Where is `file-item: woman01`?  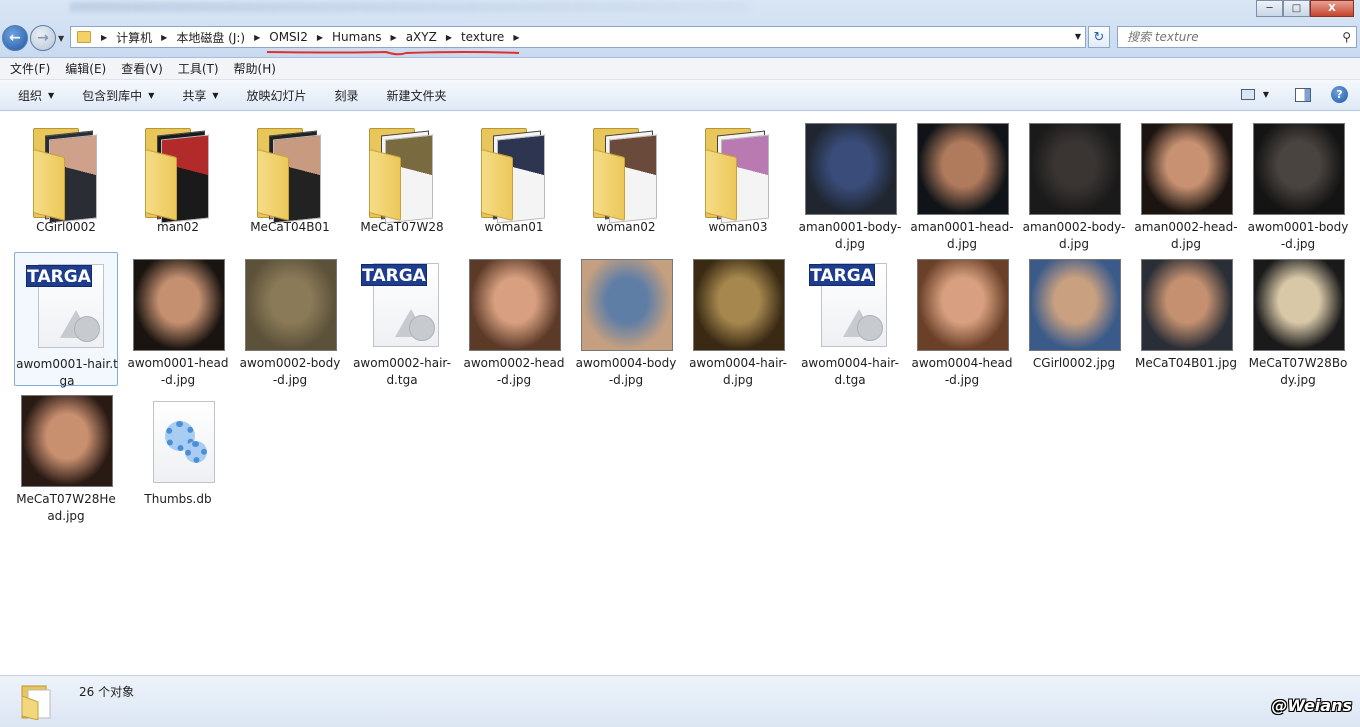 file-item: woman01 is located at coordinates (514, 183).